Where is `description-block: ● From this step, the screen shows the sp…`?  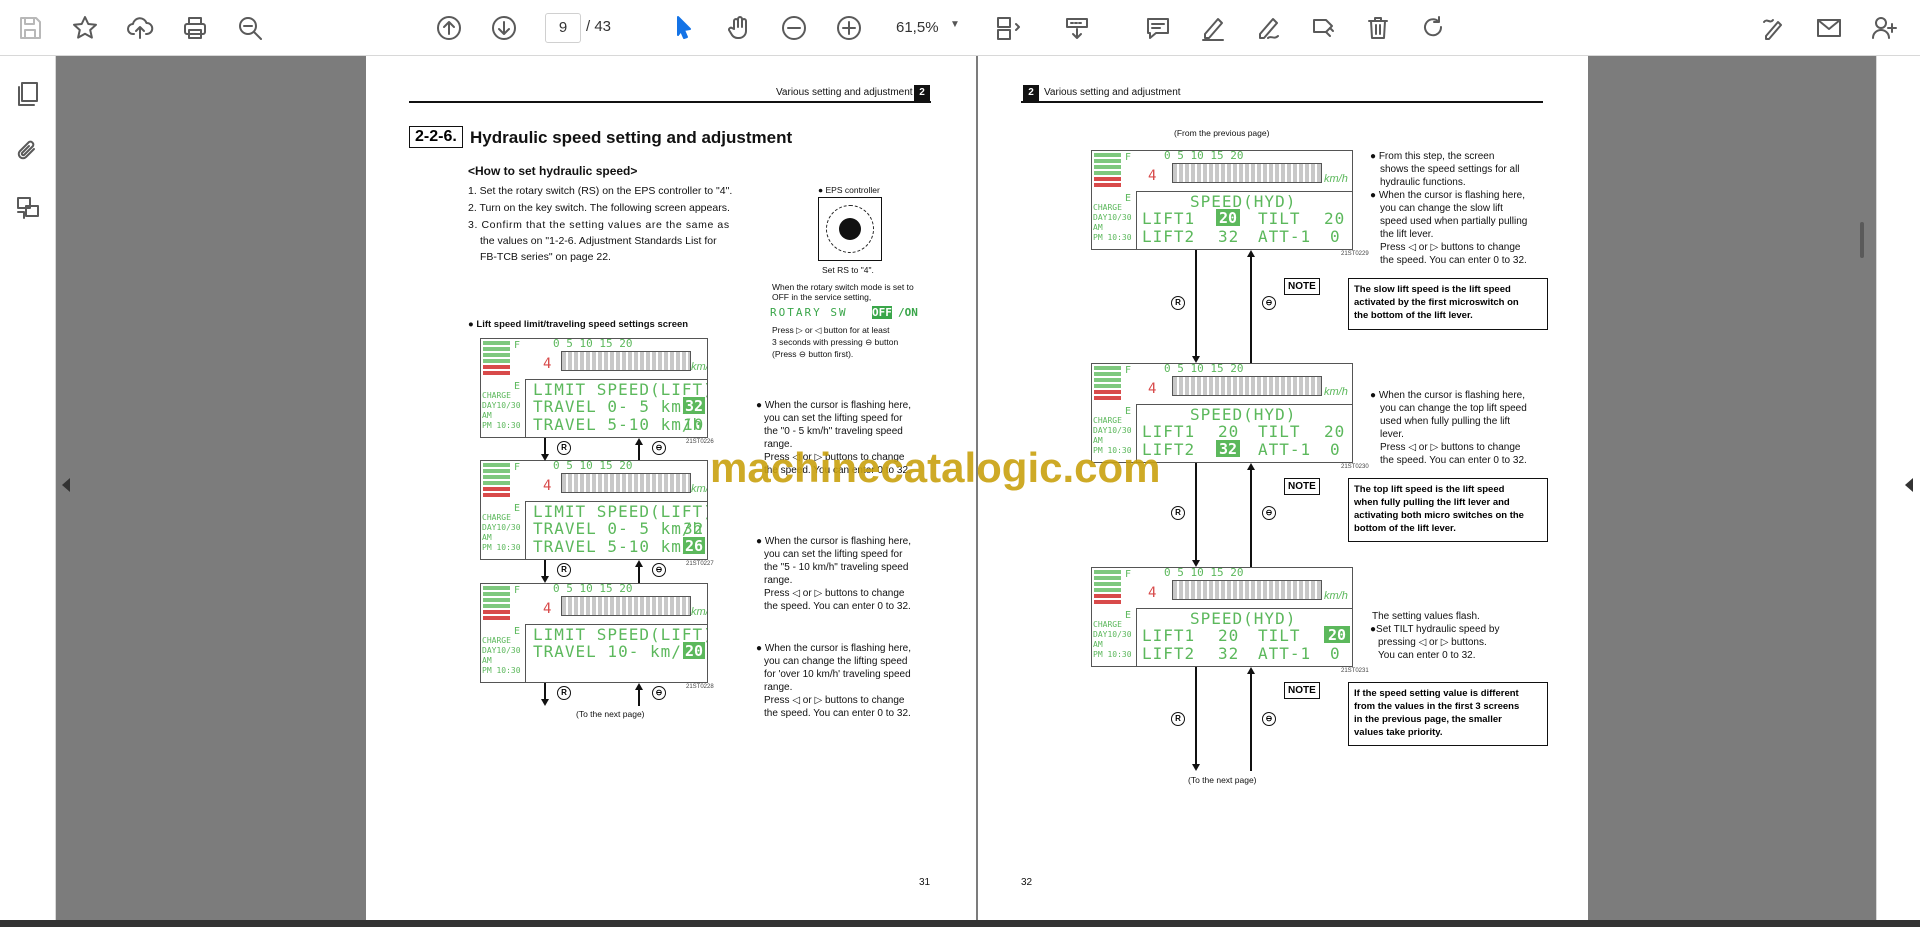 description-block: ● From this step, the screen shows the sp… is located at coordinates (1449, 208).